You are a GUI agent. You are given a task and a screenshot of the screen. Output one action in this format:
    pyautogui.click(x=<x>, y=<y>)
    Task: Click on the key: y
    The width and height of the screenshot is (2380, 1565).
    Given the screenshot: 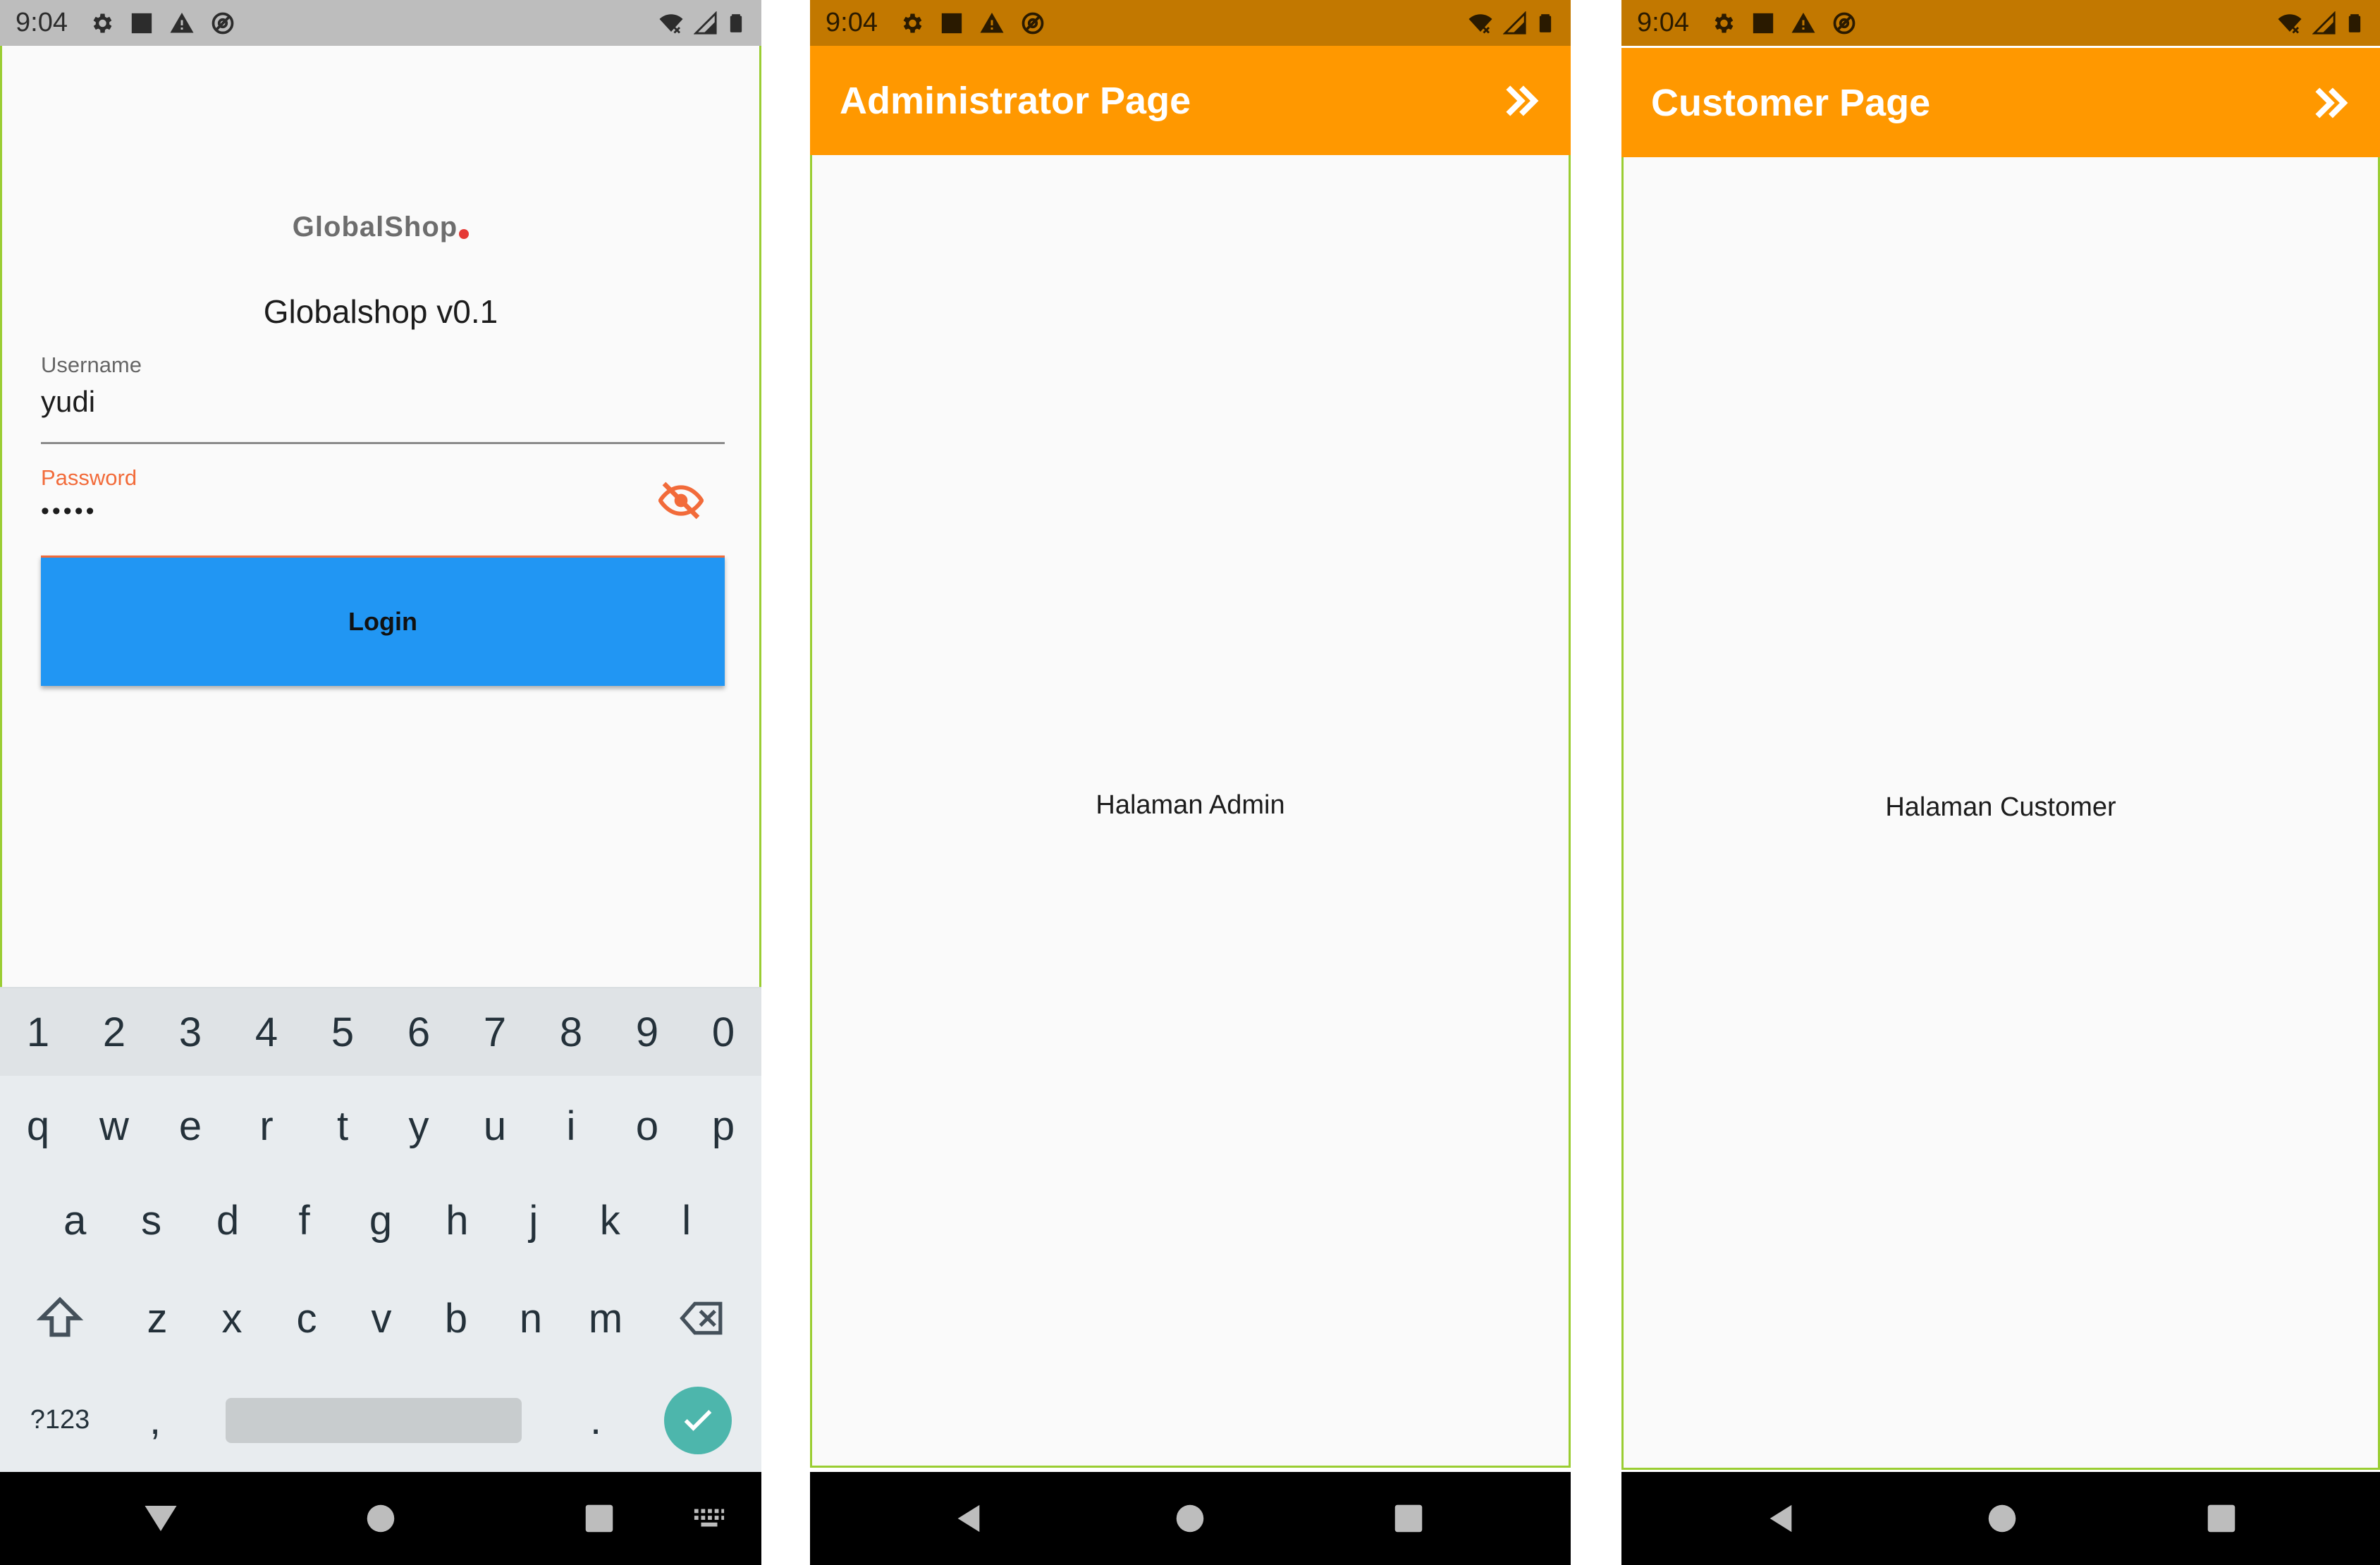 What is the action you would take?
    pyautogui.click(x=419, y=1126)
    